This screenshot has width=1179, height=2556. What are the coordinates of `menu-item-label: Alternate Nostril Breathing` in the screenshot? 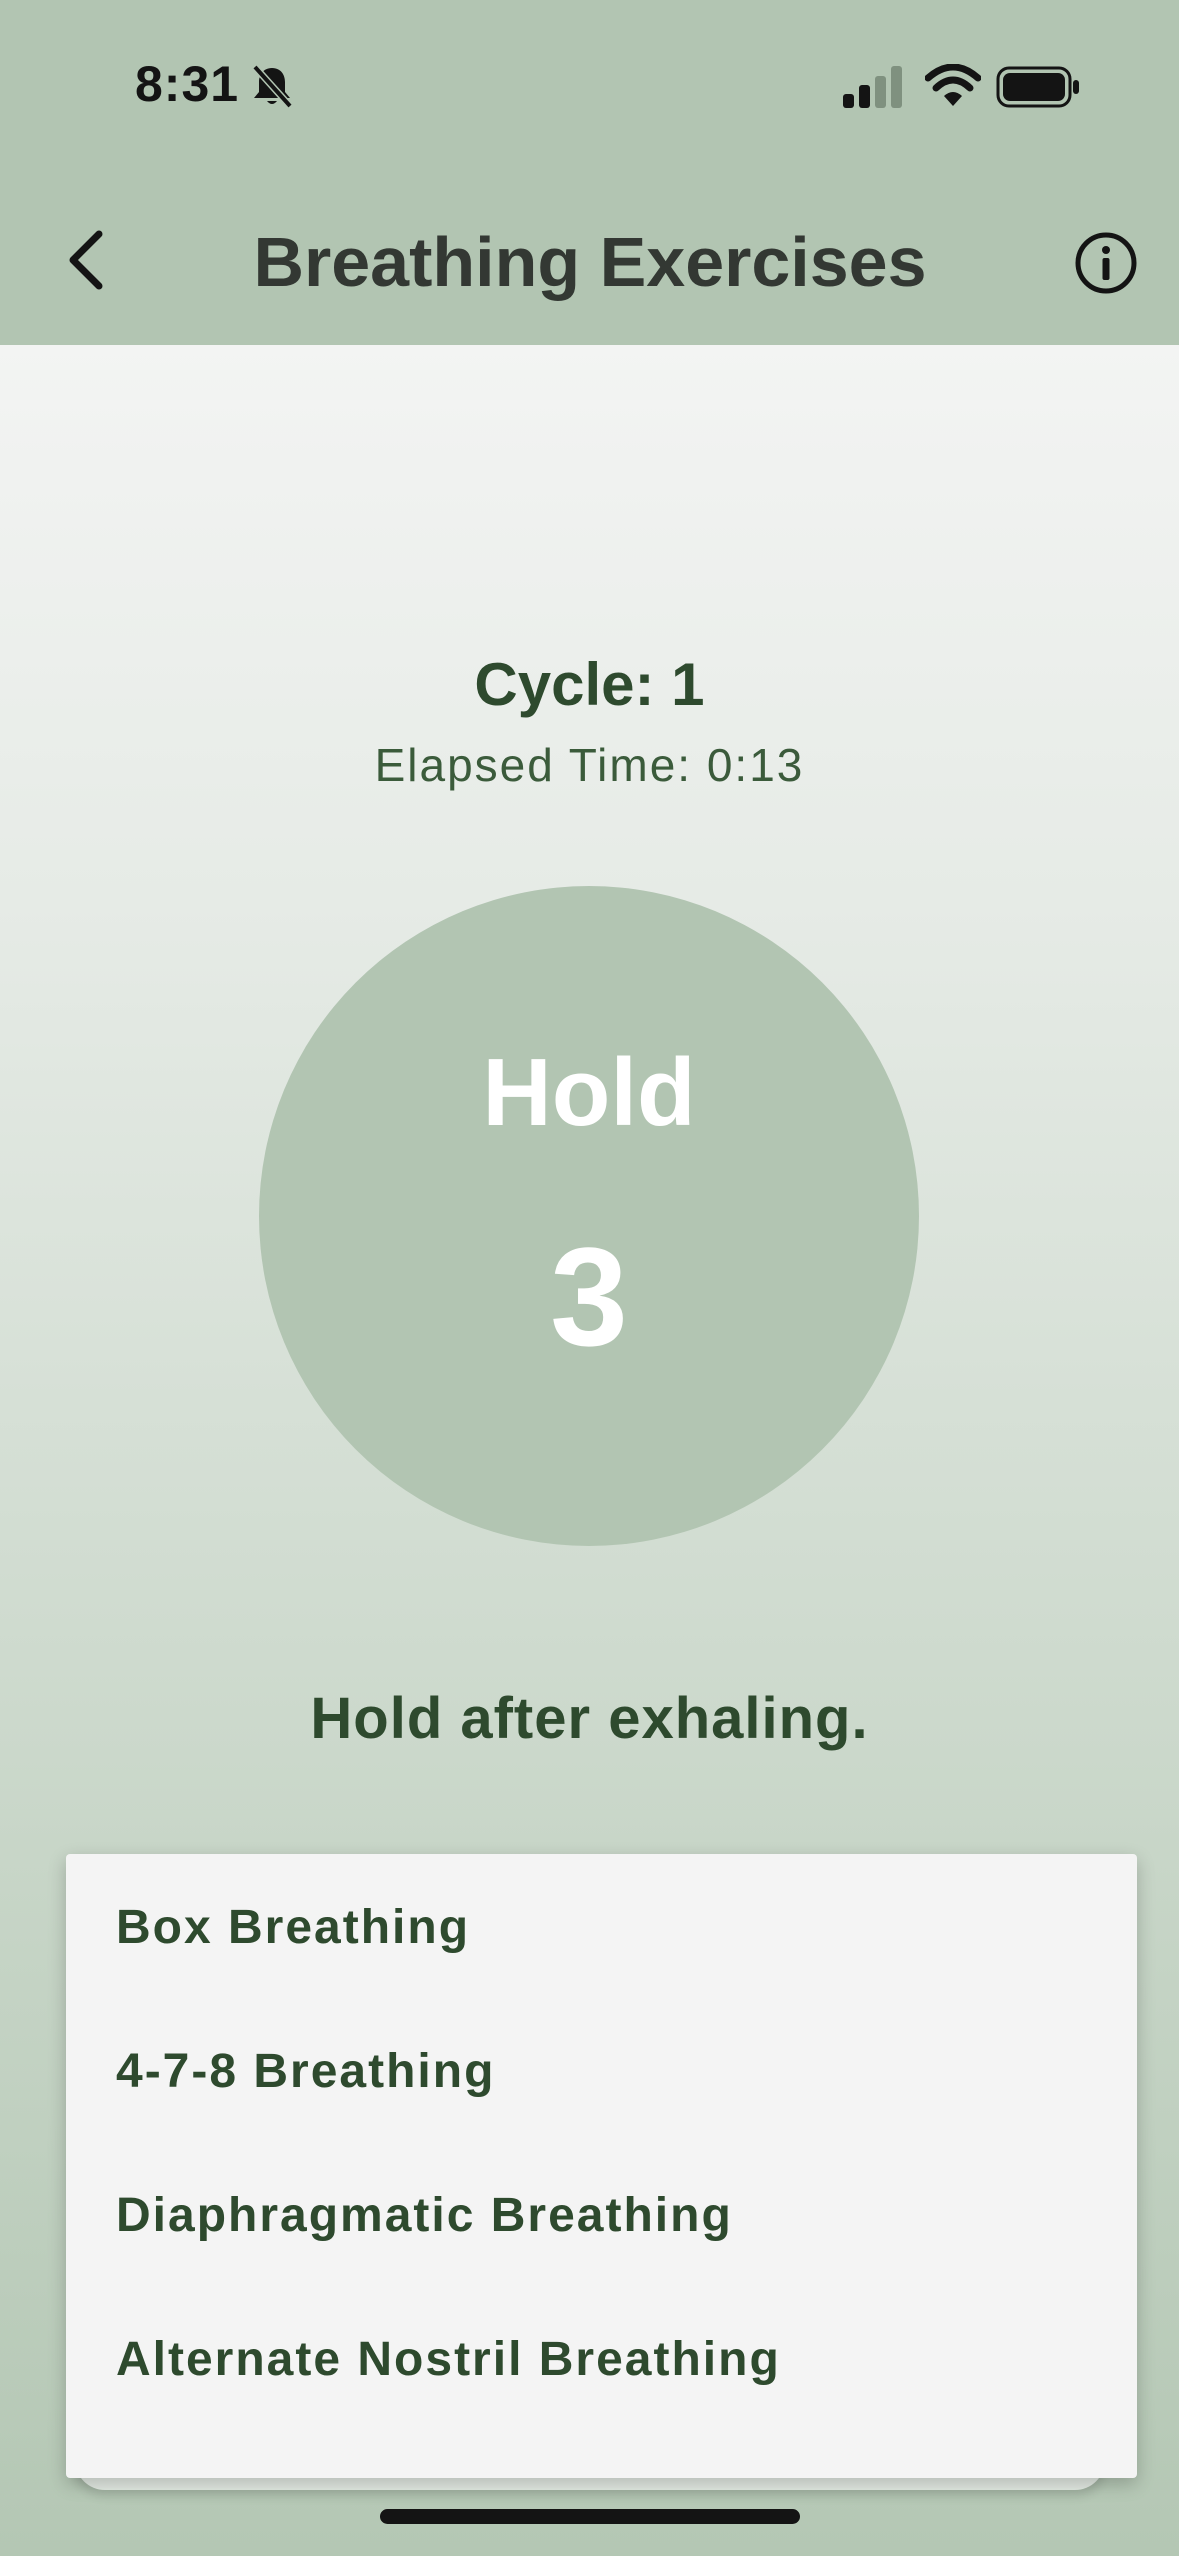 It's located at (448, 2359).